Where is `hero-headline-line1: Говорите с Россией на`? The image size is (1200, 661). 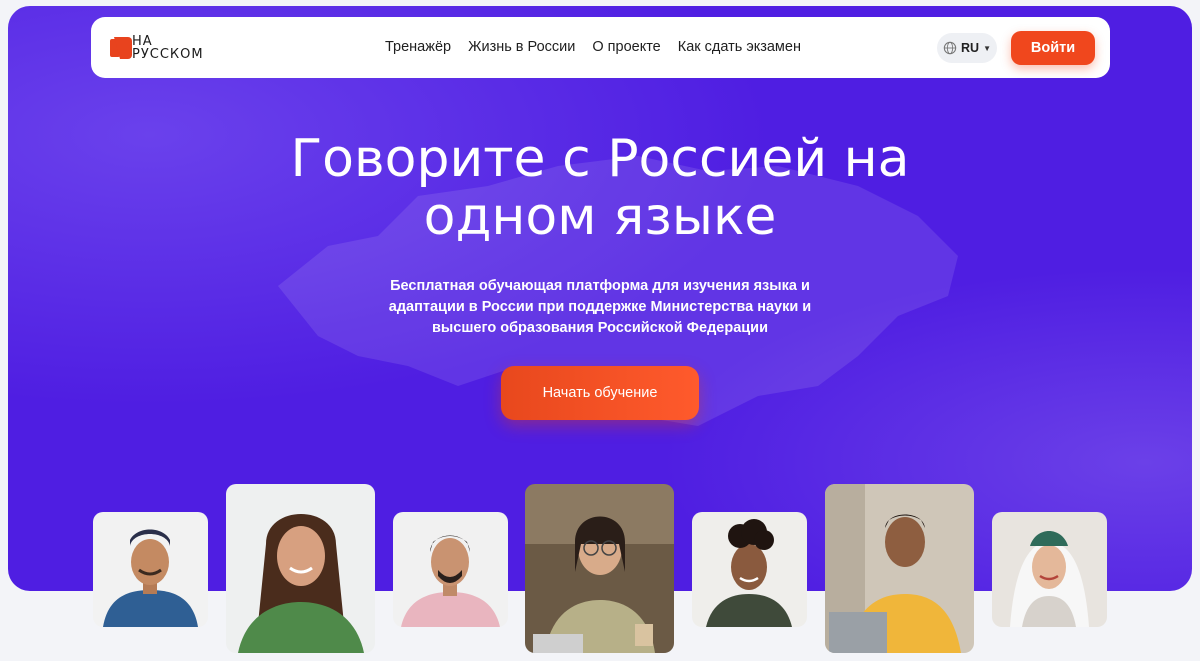
hero-headline-line1: Говорите с Россией на is located at coordinates (600, 159).